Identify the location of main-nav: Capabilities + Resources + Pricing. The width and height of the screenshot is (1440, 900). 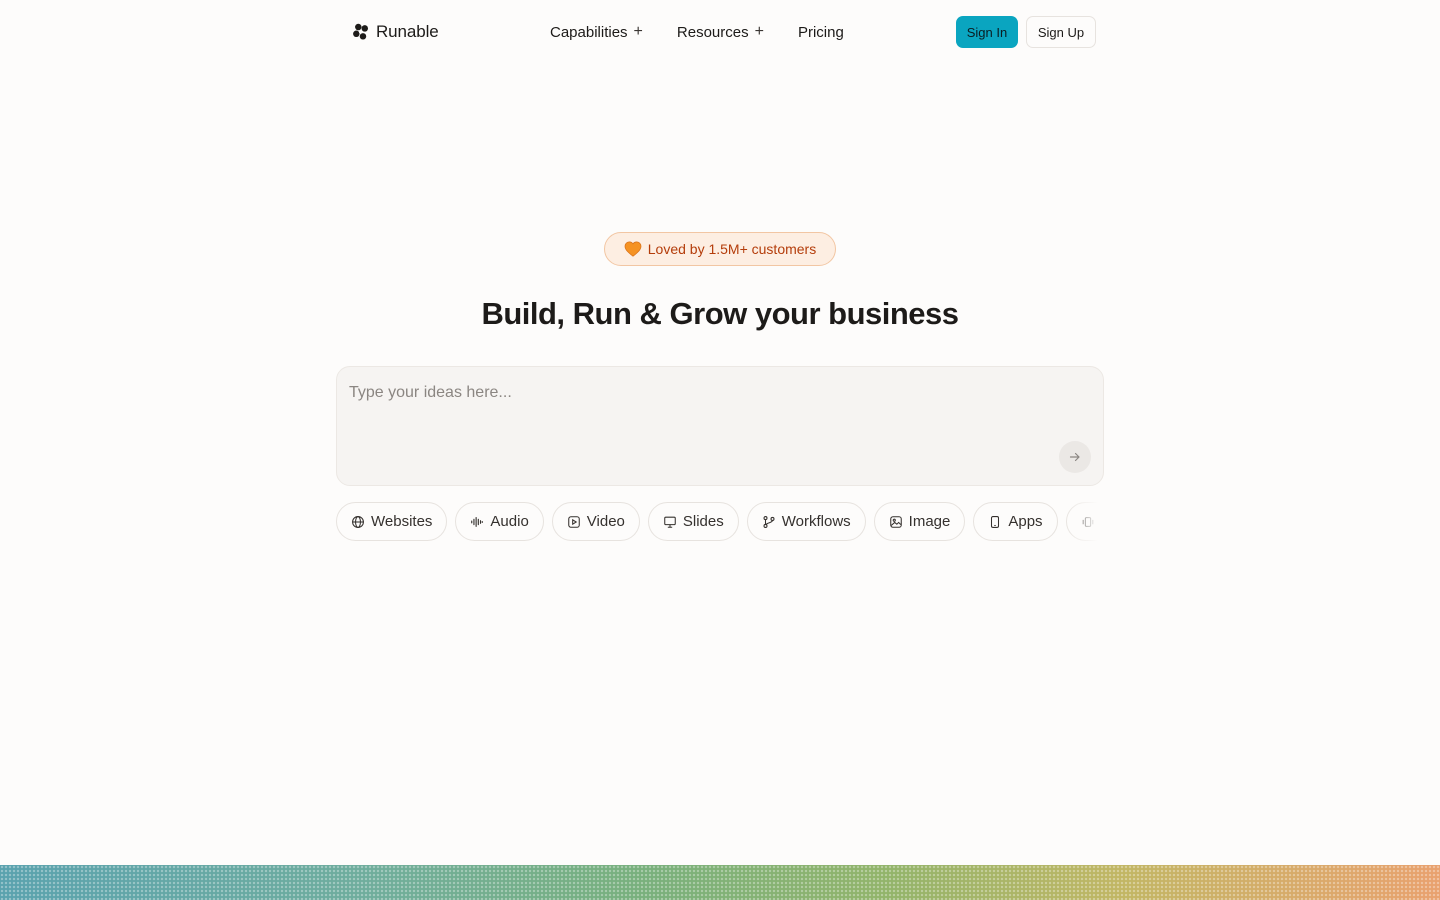
(697, 32).